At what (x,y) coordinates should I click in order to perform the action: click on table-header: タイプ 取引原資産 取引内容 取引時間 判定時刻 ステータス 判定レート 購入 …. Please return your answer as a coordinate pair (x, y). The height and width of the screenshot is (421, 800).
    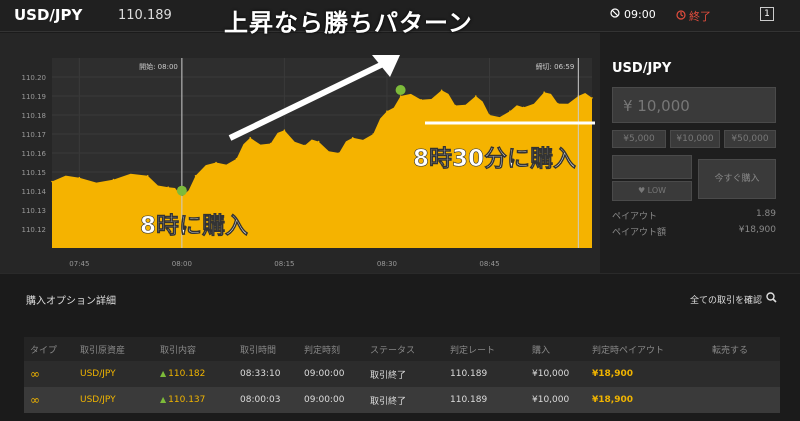
    Looking at the image, I should click on (402, 349).